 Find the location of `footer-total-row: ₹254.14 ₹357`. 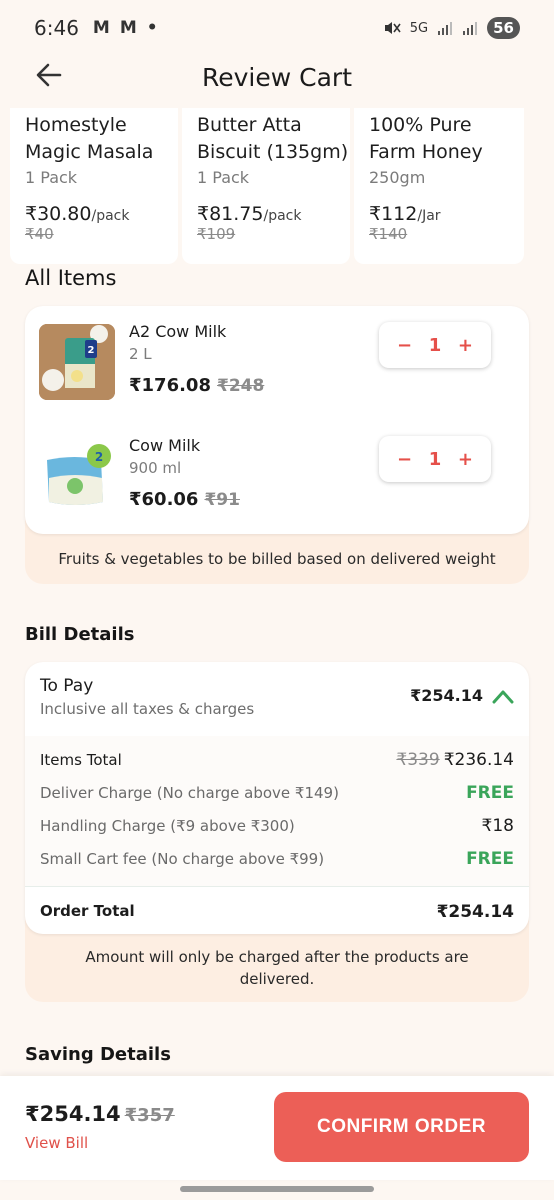

footer-total-row: ₹254.14 ₹357 is located at coordinates (100, 1114).